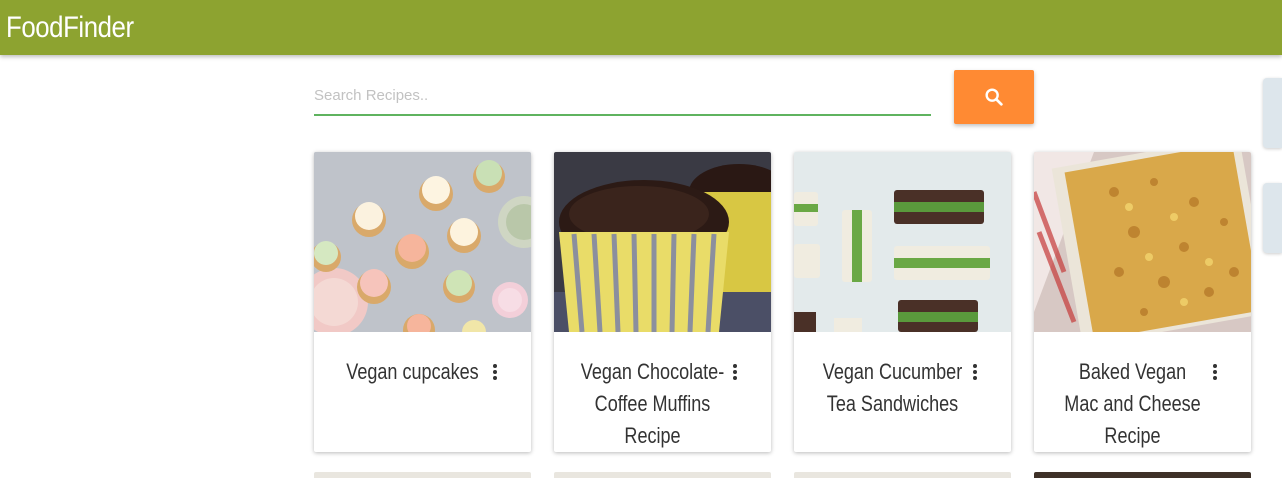 This screenshot has height=478, width=1282. I want to click on recipe-card: Vegan cupcakes, so click(422, 302).